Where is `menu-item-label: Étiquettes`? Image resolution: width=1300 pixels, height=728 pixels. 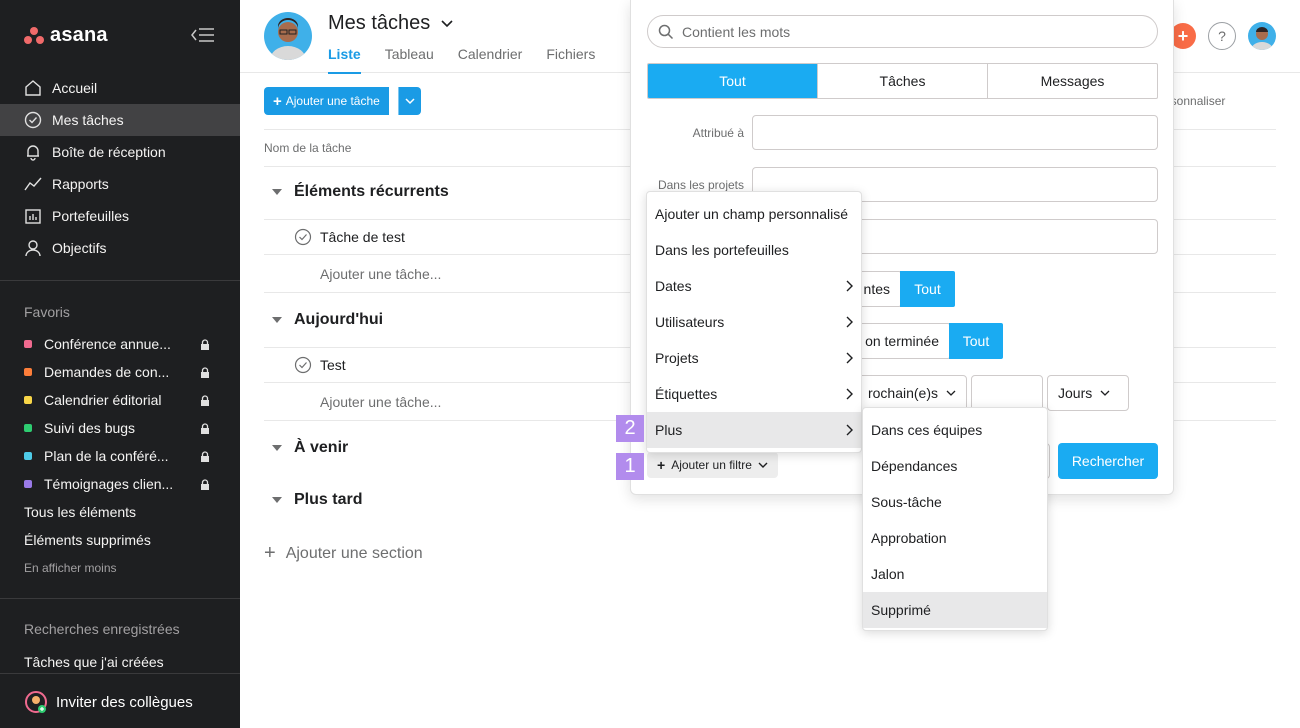
menu-item-label: Étiquettes is located at coordinates (686, 394).